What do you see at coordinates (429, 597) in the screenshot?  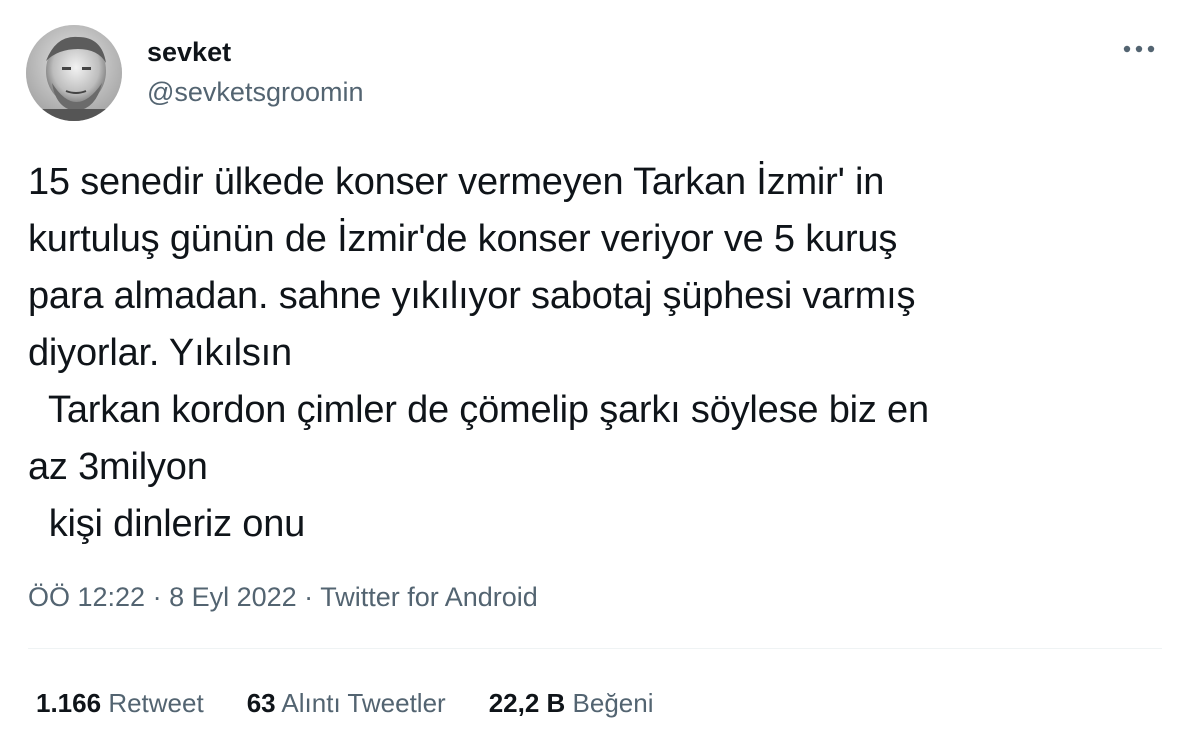 I see `tweet-source-link: Twitter for Android` at bounding box center [429, 597].